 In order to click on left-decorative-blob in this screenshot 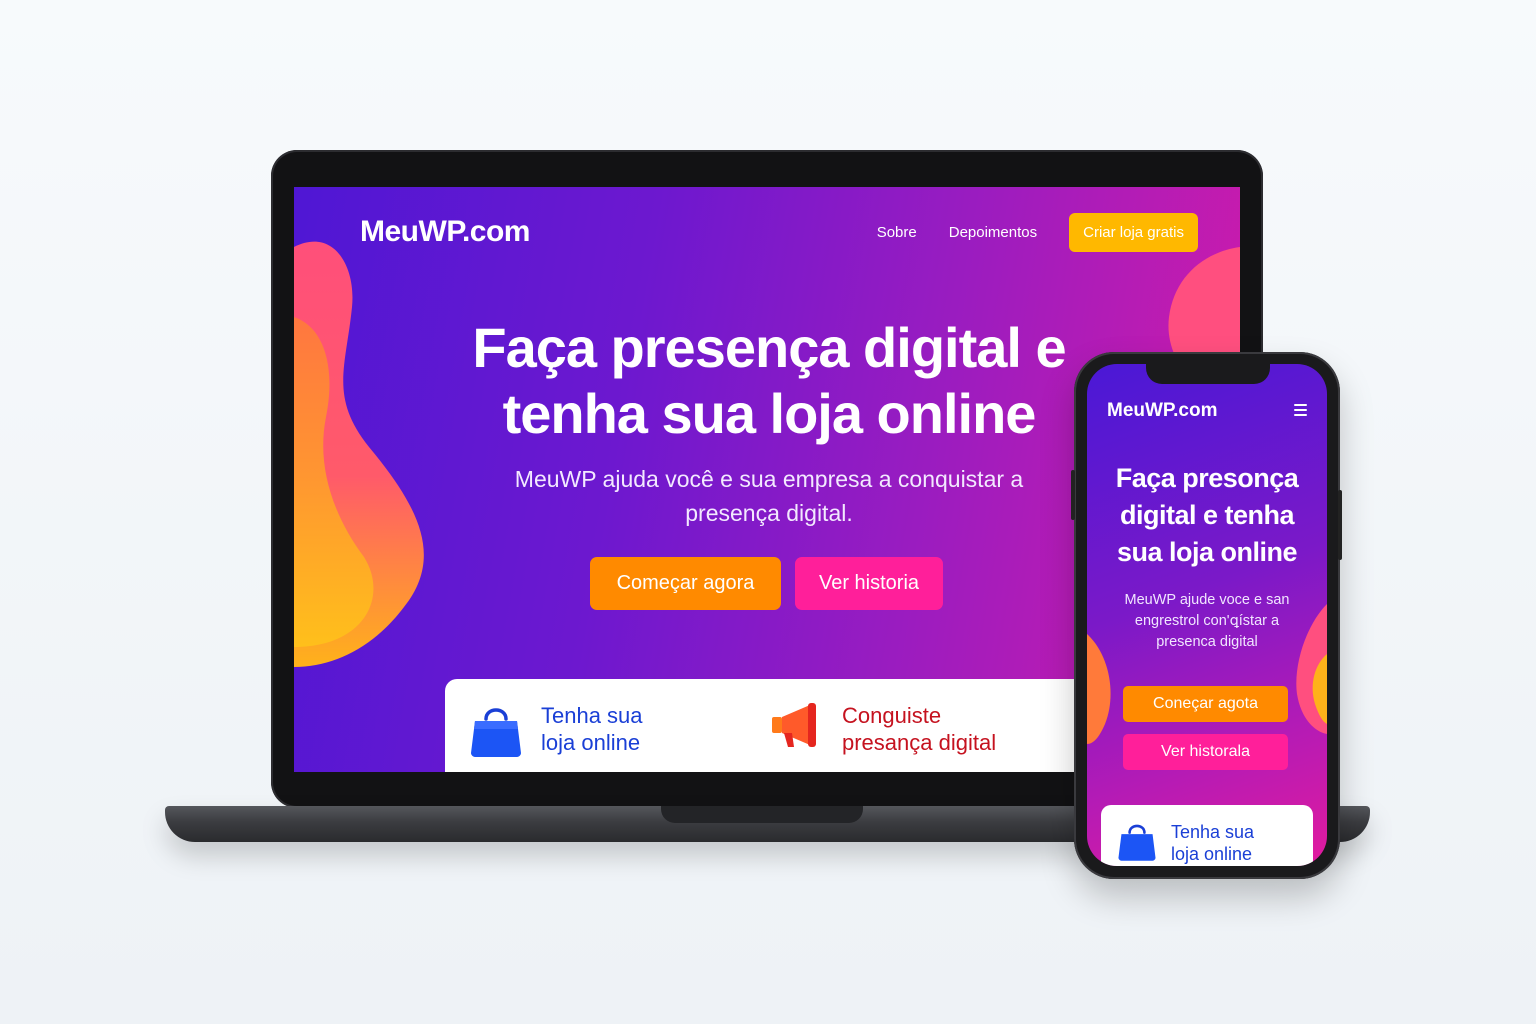, I will do `click(359, 454)`.